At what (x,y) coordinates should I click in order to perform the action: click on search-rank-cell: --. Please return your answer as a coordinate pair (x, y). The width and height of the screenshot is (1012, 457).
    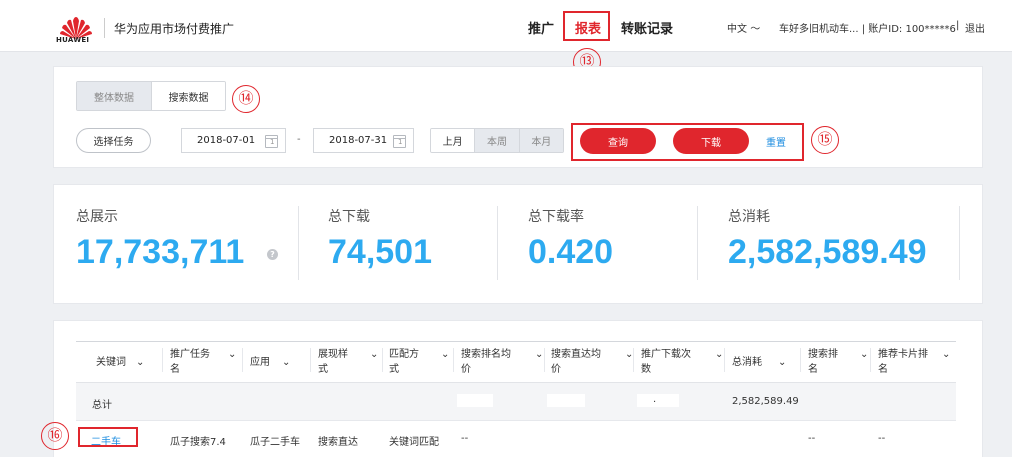
    Looking at the image, I should click on (812, 438).